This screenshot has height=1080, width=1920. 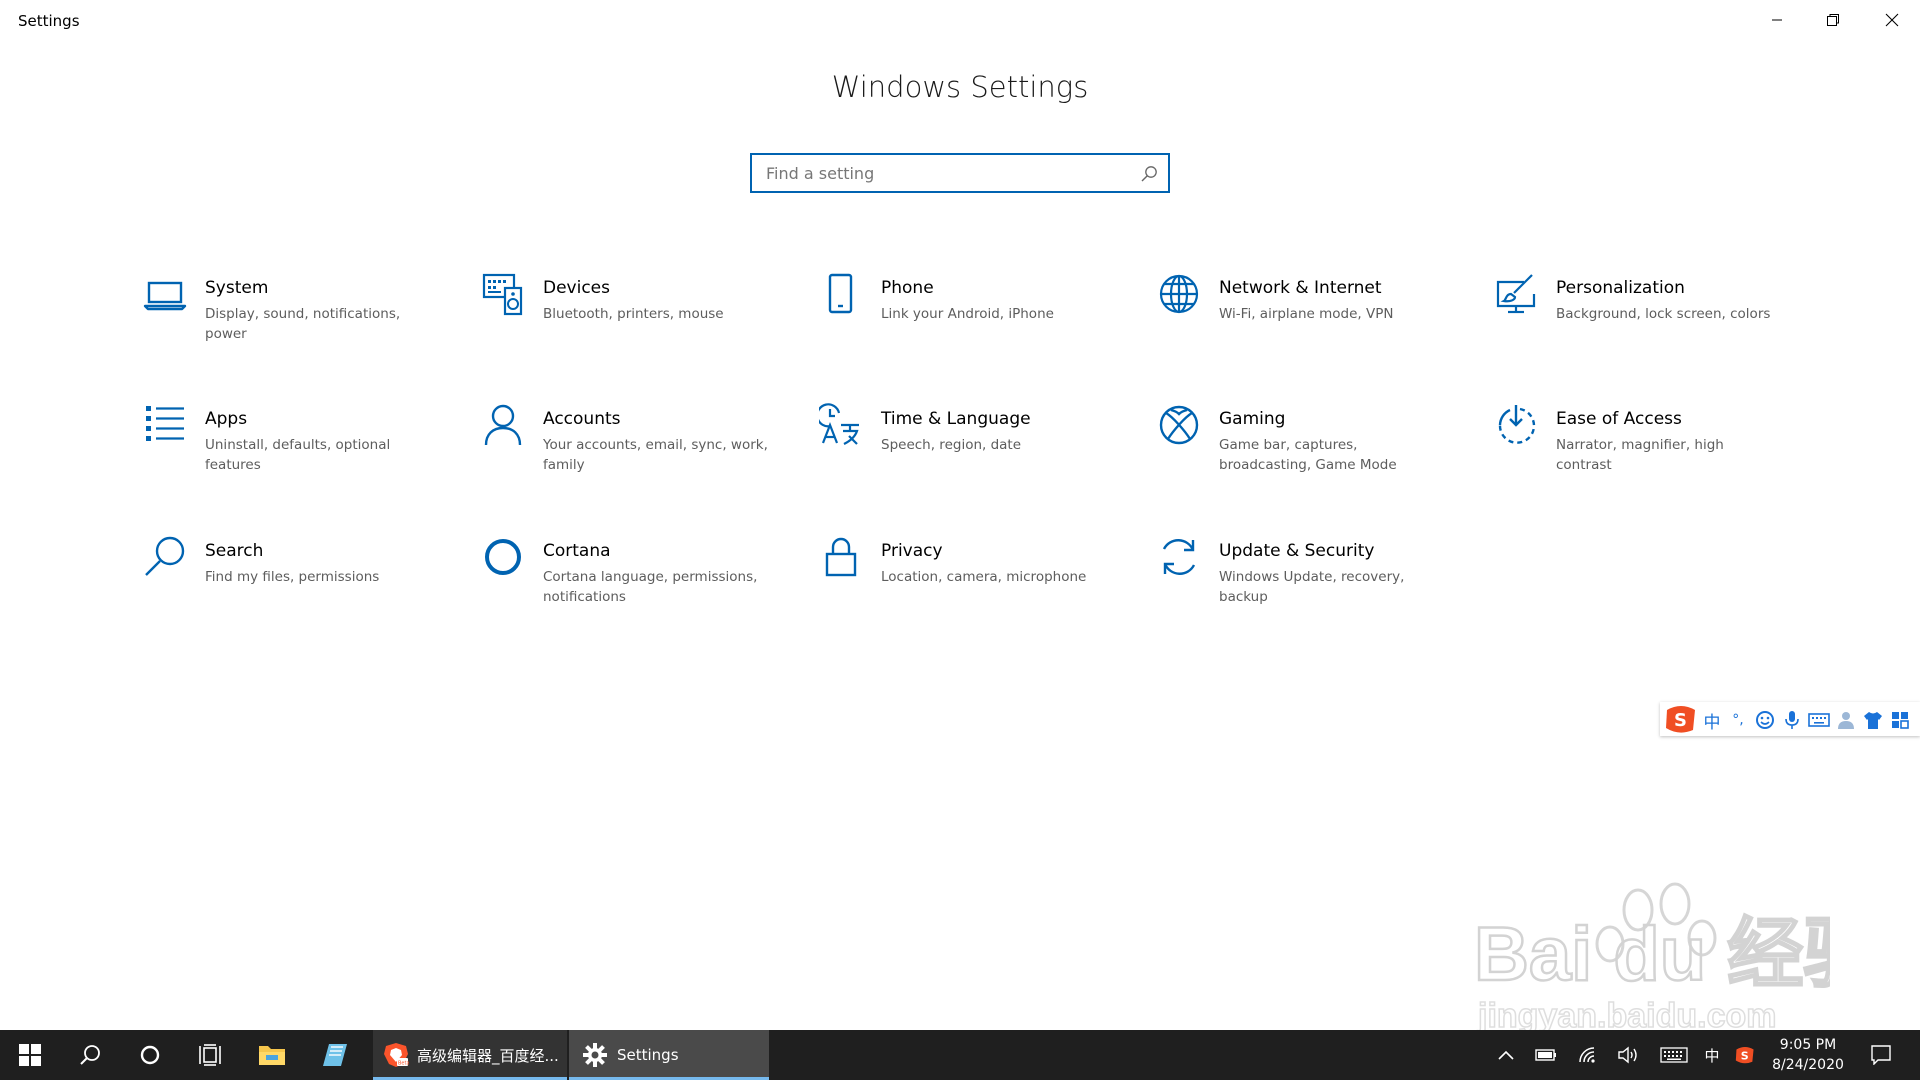 I want to click on category-title: Gaming, so click(x=1252, y=419).